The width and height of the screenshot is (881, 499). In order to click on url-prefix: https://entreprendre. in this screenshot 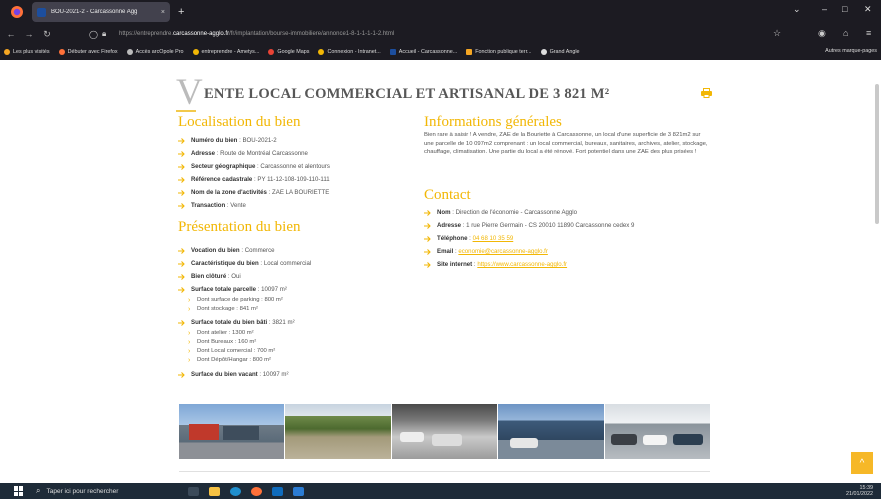, I will do `click(146, 34)`.